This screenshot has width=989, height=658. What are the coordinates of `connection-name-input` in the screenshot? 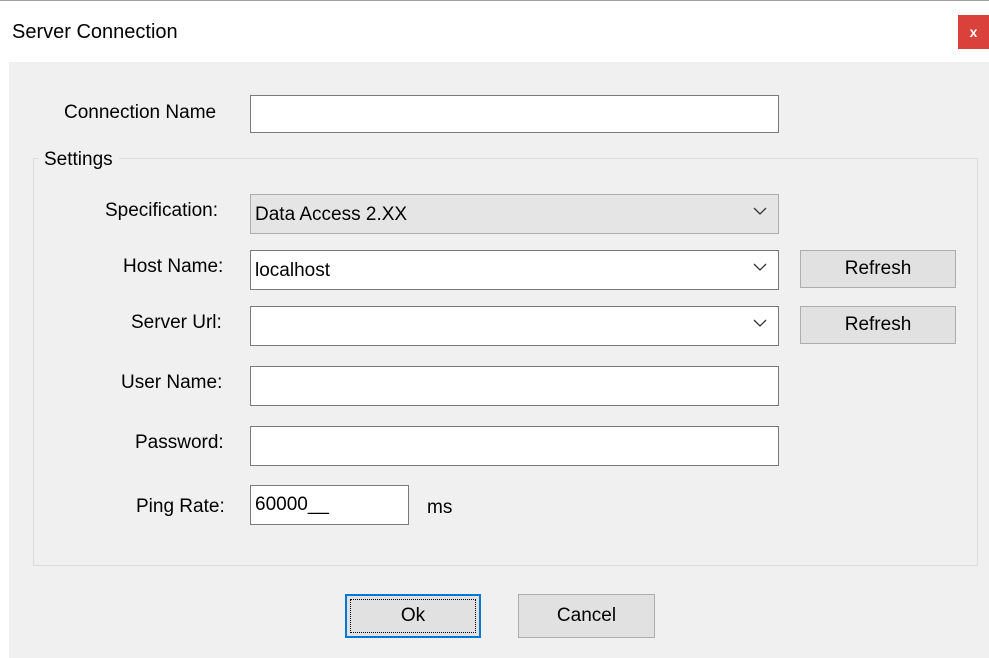 It's located at (514, 114).